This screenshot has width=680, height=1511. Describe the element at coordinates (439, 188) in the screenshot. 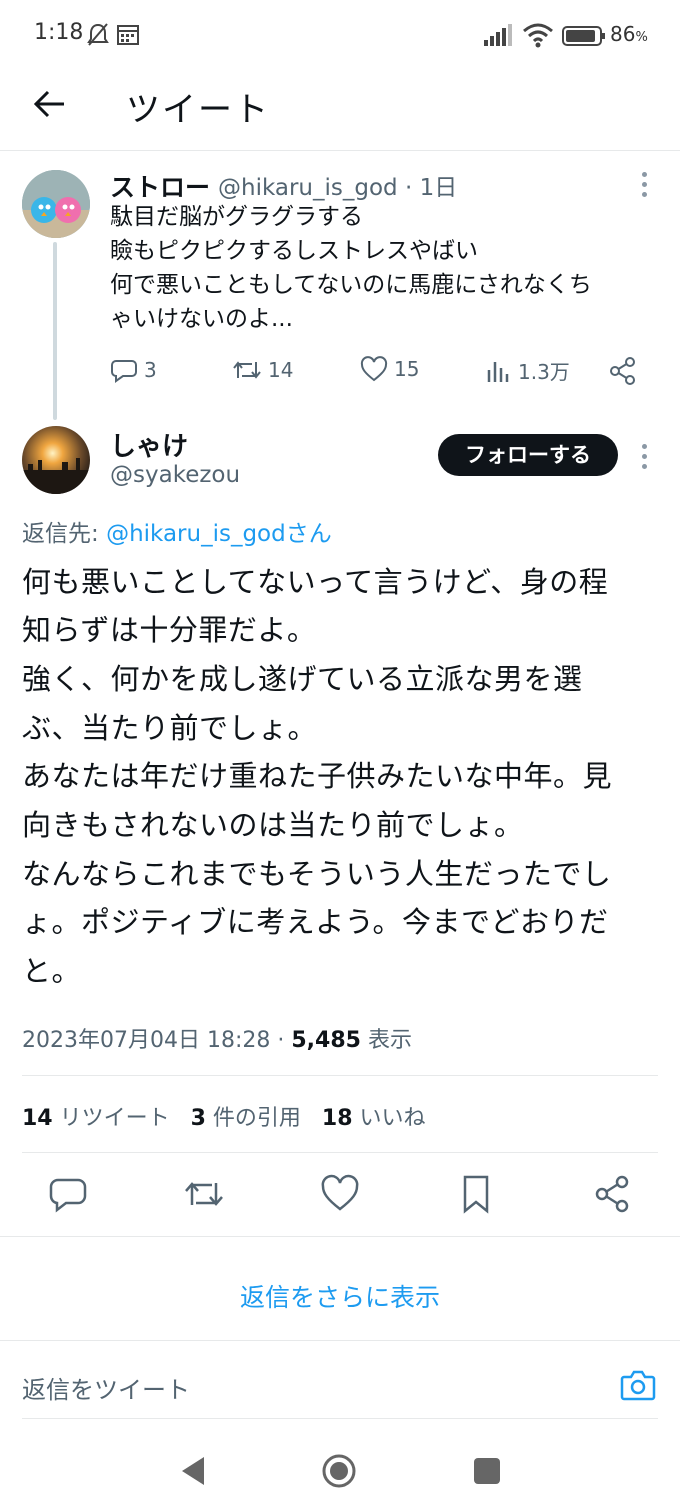

I see `parent-time: 1日` at that location.